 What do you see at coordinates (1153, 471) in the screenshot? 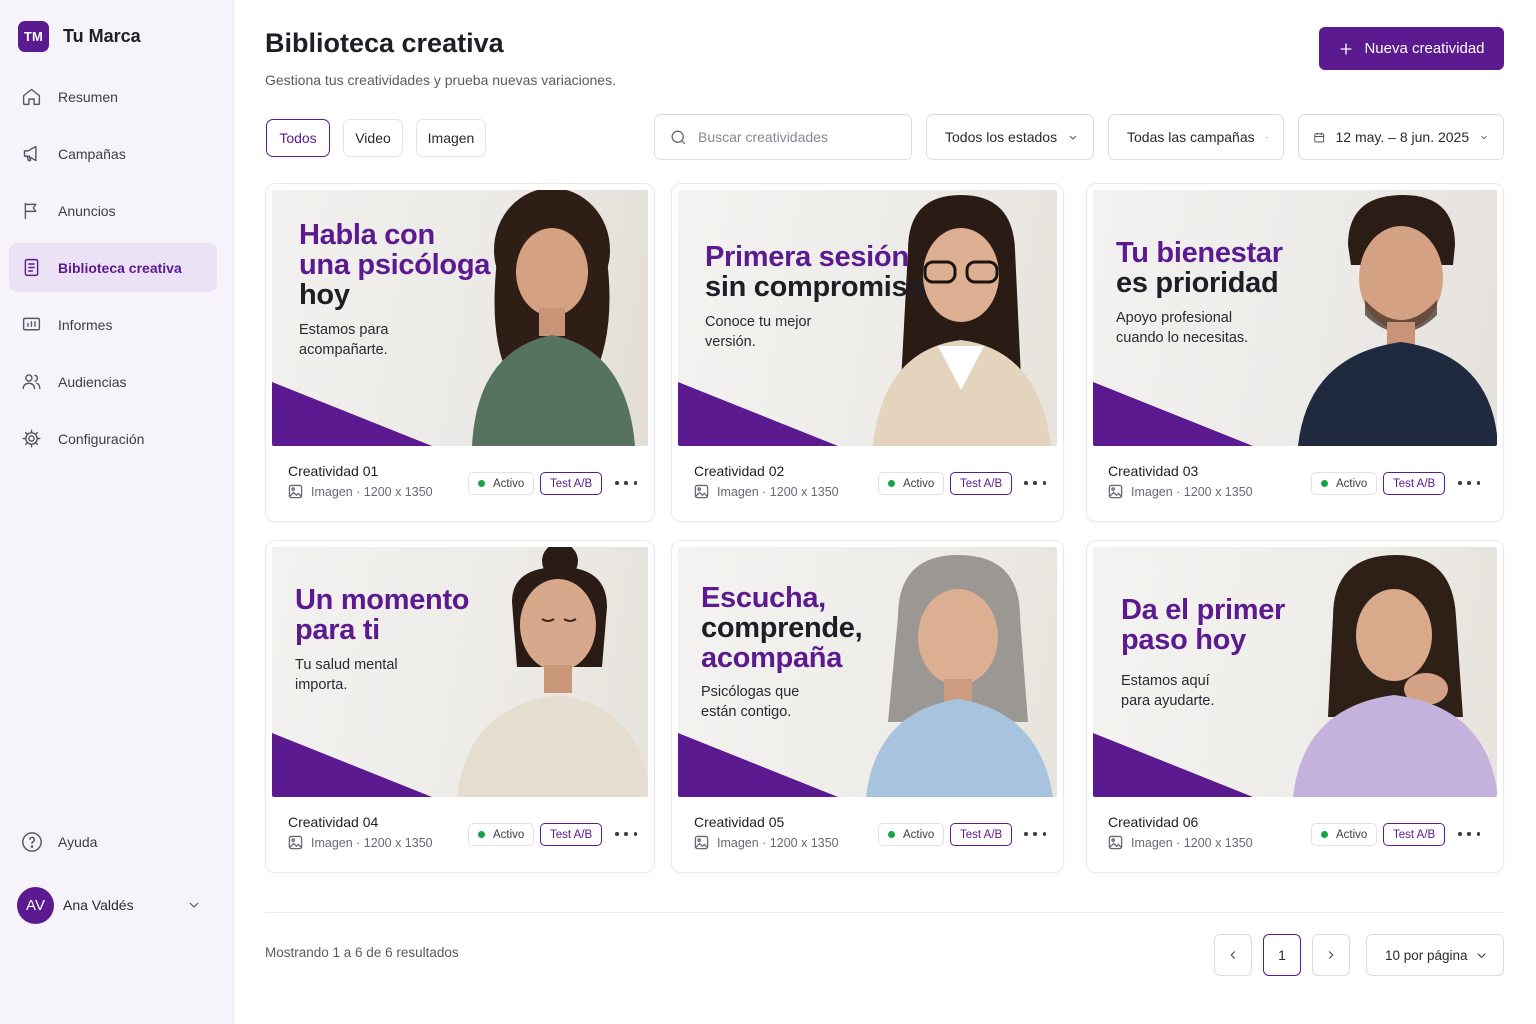
I see `card-name: Creatividad 03` at bounding box center [1153, 471].